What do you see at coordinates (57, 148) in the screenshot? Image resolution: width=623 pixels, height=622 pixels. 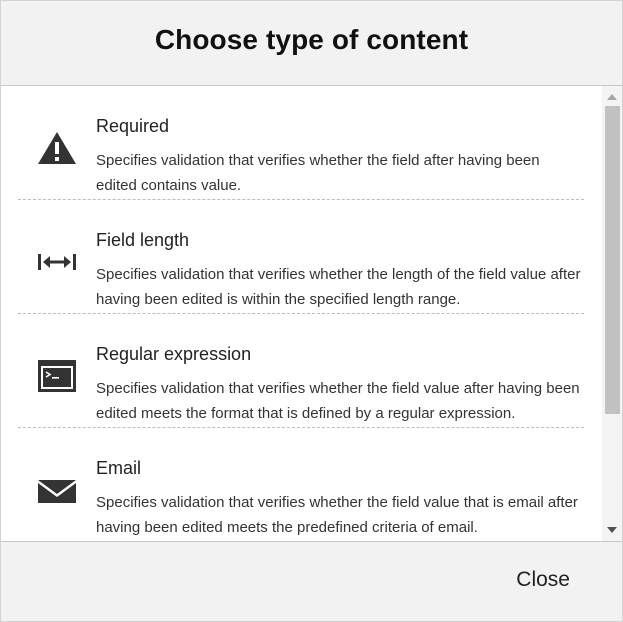 I see `warning-icon` at bounding box center [57, 148].